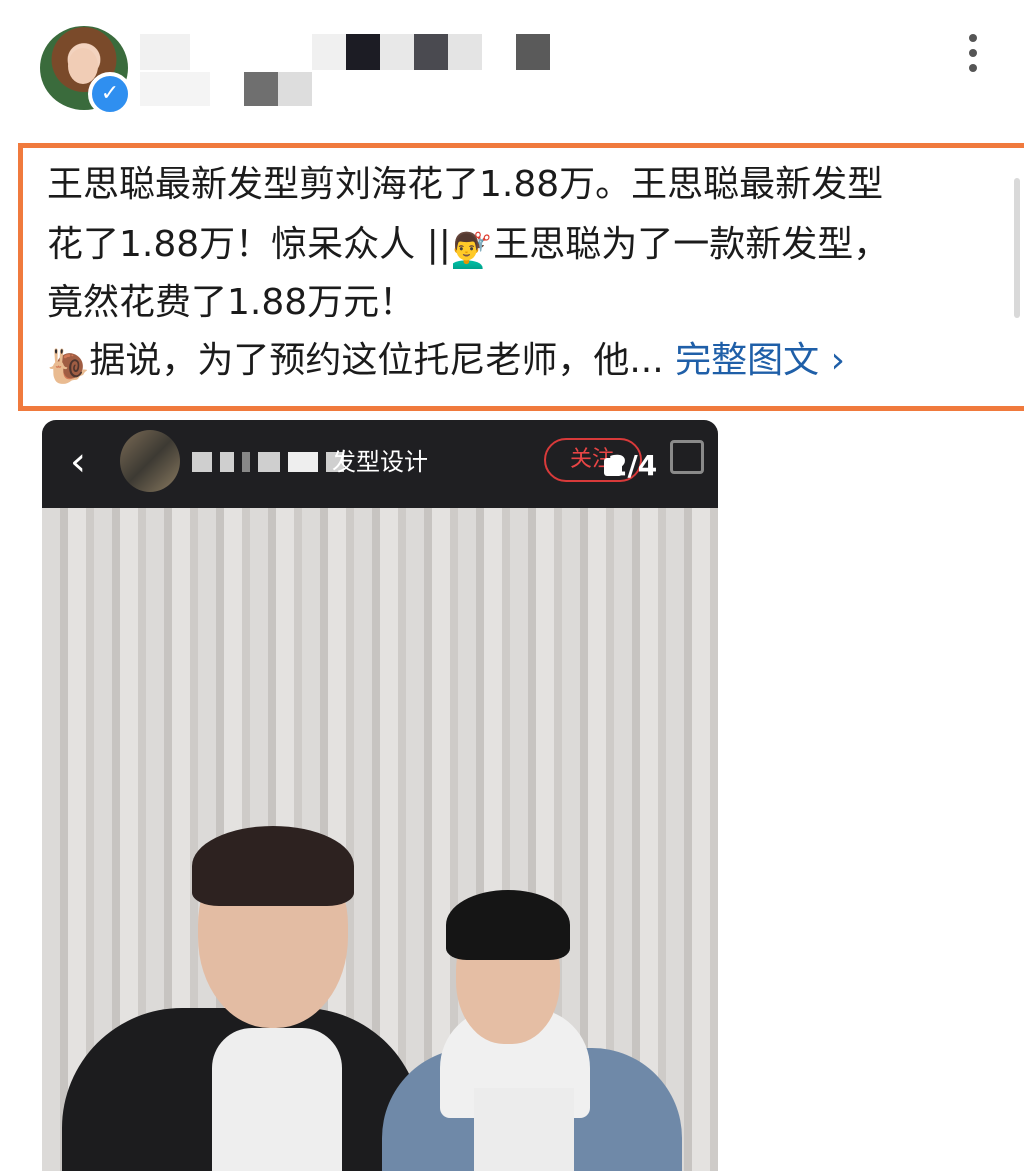  Describe the element at coordinates (249, 244) in the screenshot. I see `post-text-line-2a: 花了1.88万！惊呆众人 ||` at that location.